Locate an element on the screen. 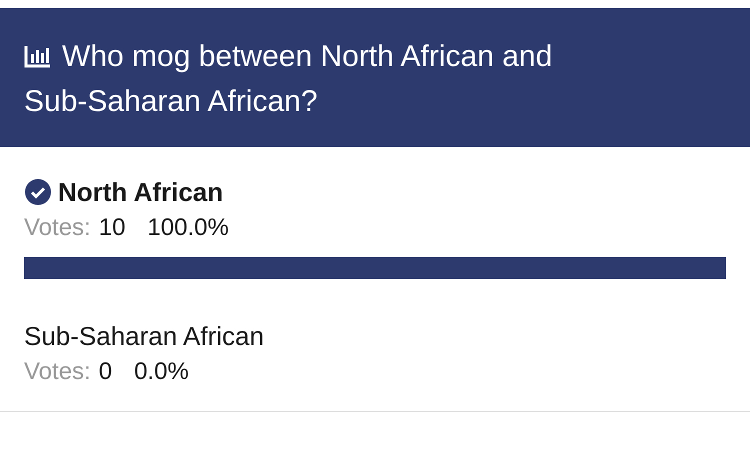 The width and height of the screenshot is (750, 455). votes-count: 10 is located at coordinates (112, 228).